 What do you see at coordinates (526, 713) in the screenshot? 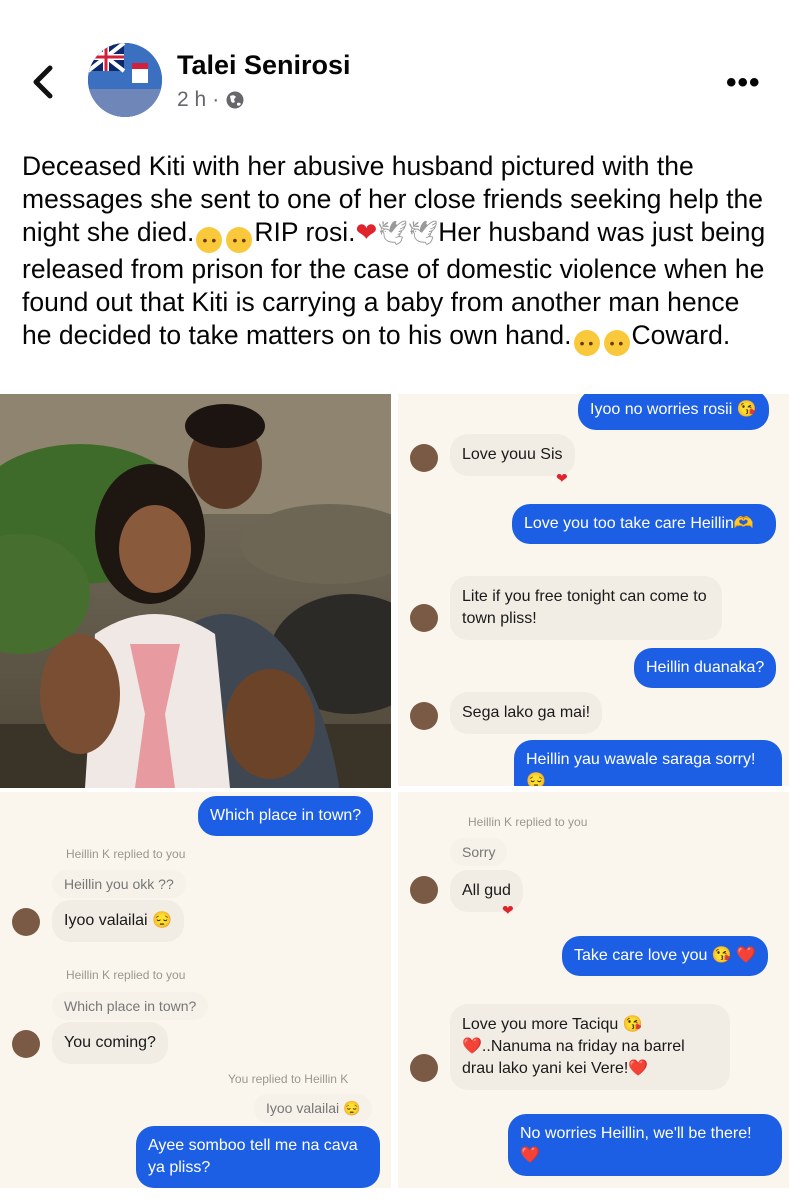
I see `message-incoming: Sega lako ga mai!` at bounding box center [526, 713].